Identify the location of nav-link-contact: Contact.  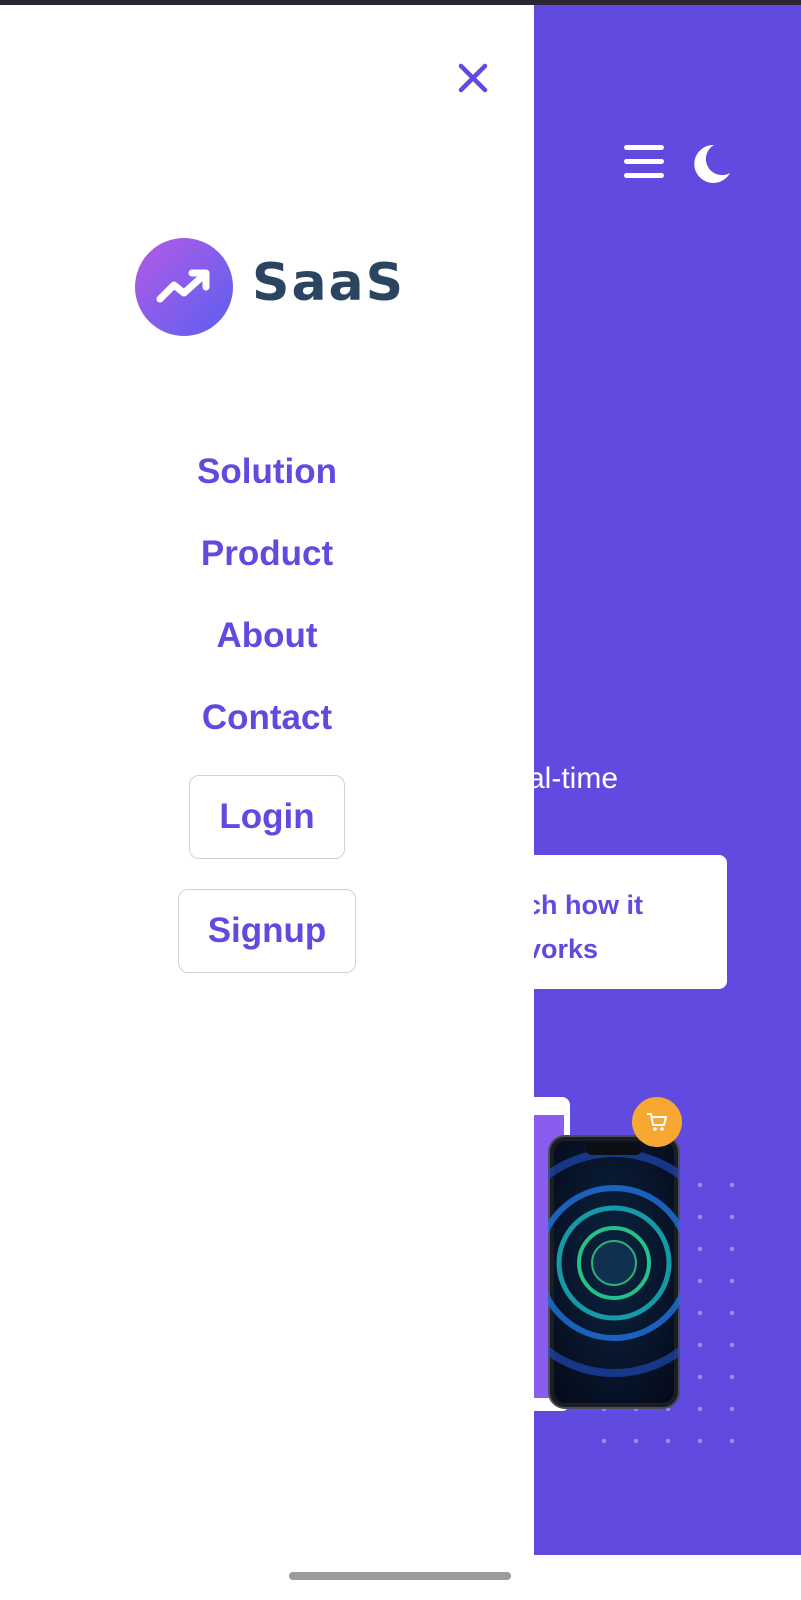
(267, 718).